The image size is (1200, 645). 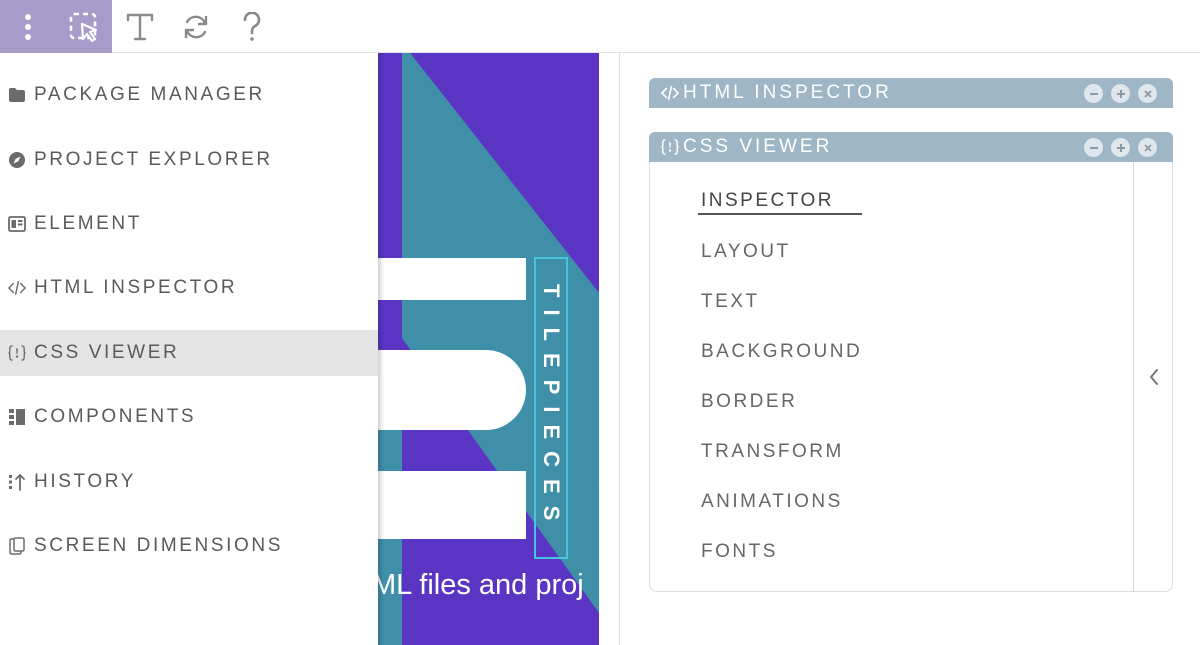 What do you see at coordinates (149, 94) in the screenshot?
I see `menu-label: PACKAGE MANAGER` at bounding box center [149, 94].